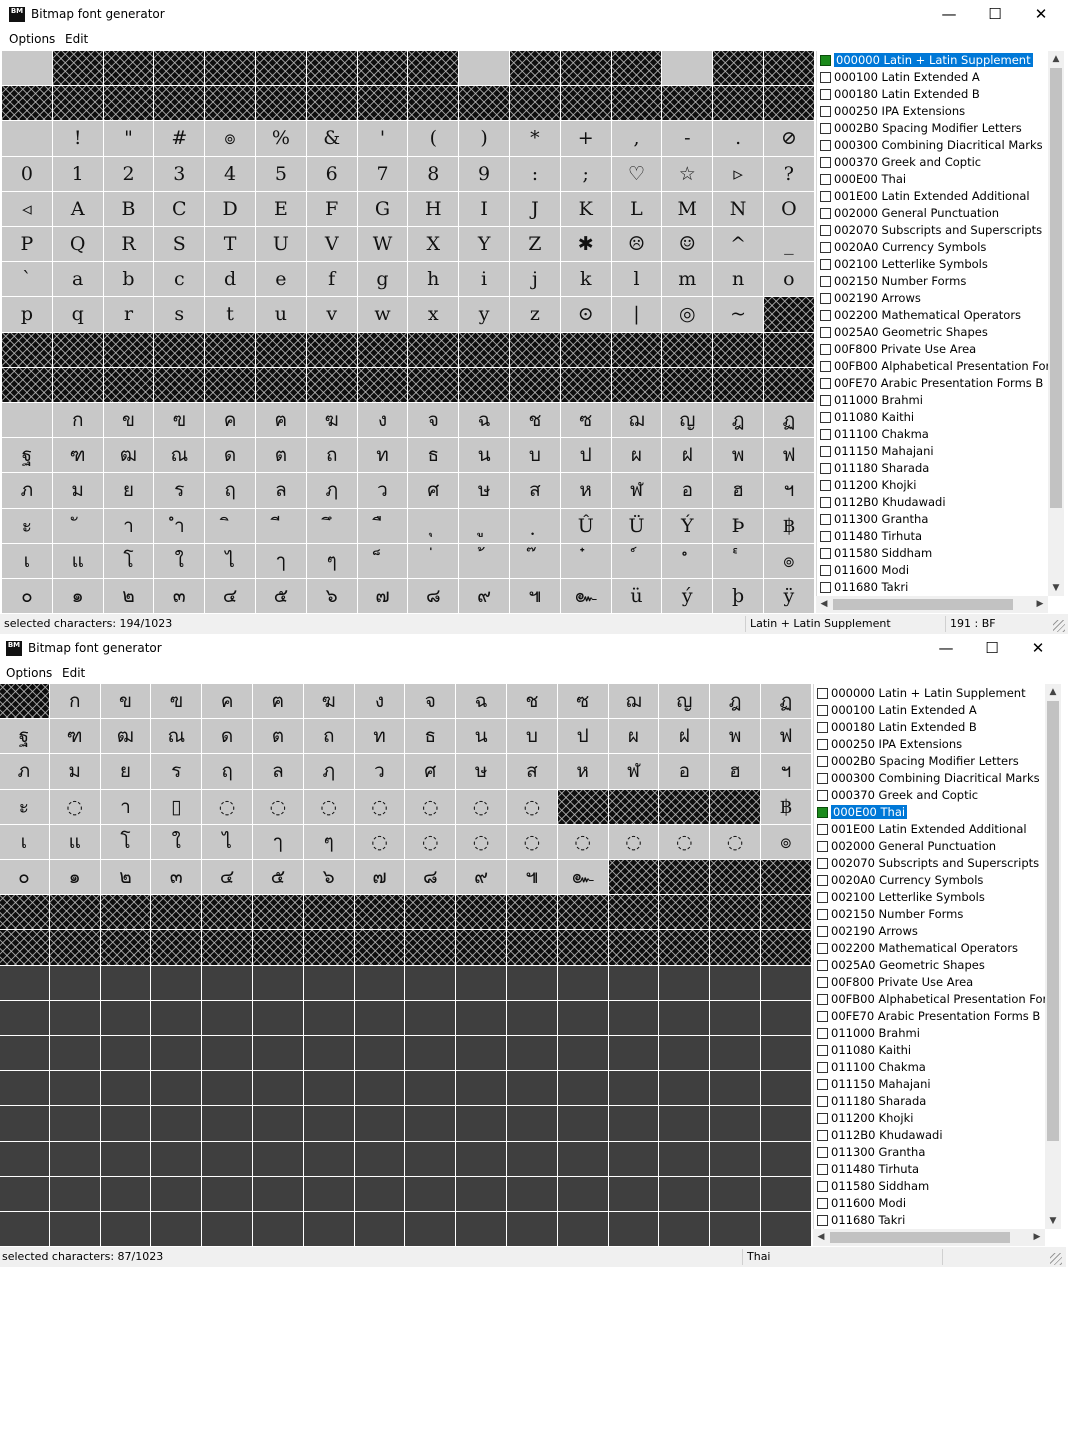  Describe the element at coordinates (995, 15) in the screenshot. I see `maximize-button: ☐` at that location.